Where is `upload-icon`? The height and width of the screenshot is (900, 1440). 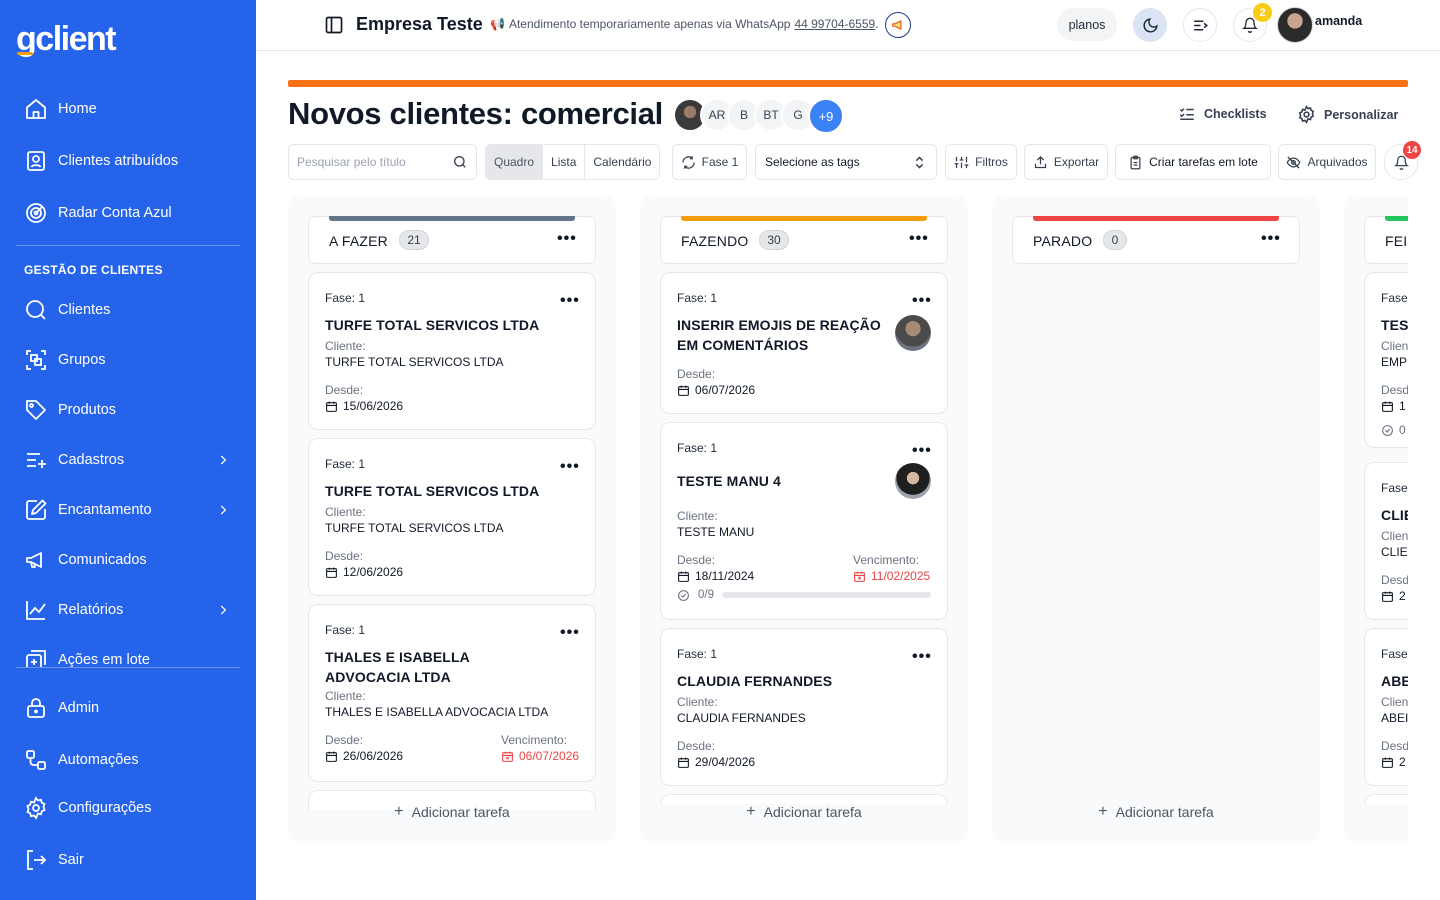 upload-icon is located at coordinates (1040, 161).